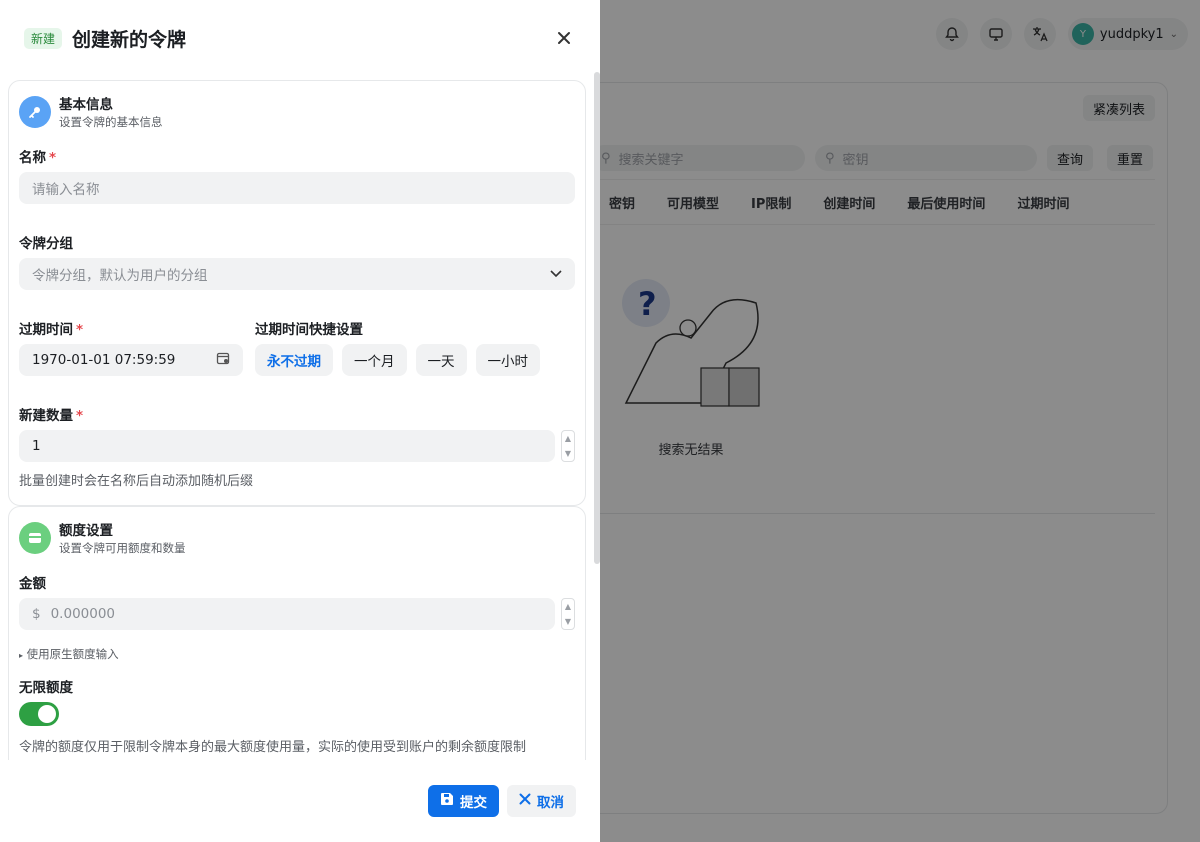 The width and height of the screenshot is (1200, 842). What do you see at coordinates (309, 330) in the screenshot?
I see `field-label: 过期时间快捷设置` at bounding box center [309, 330].